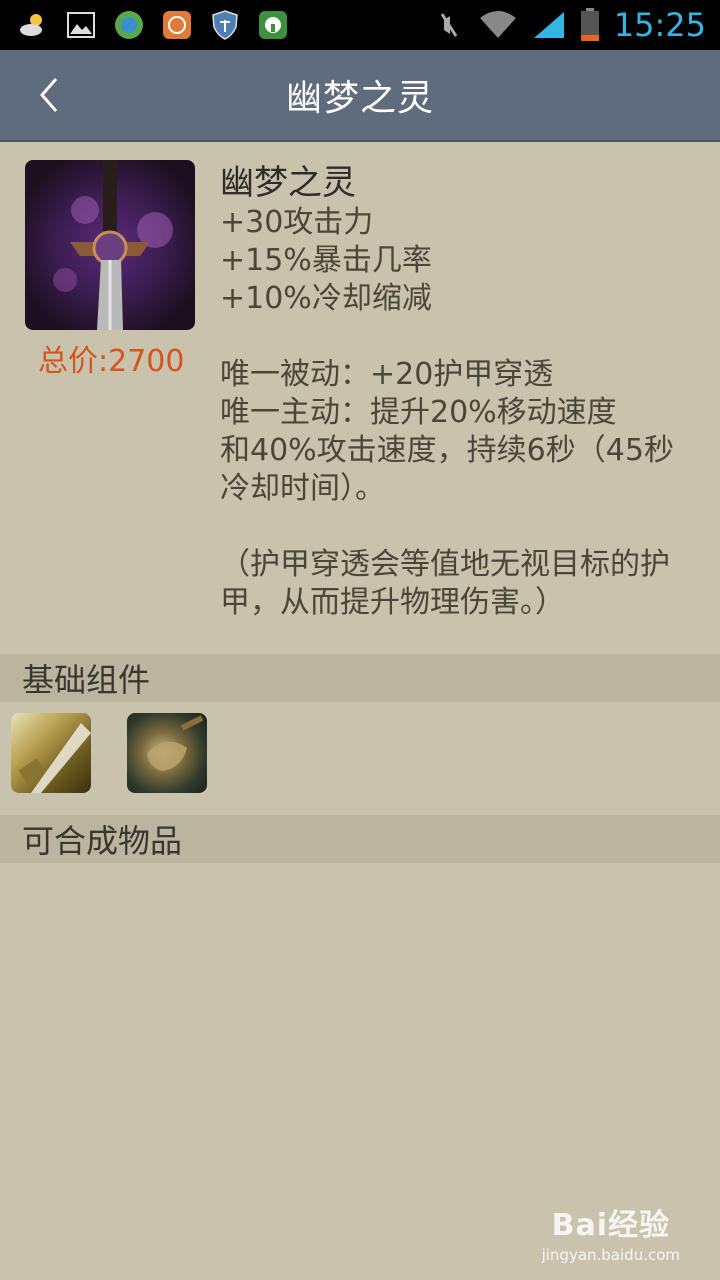  Describe the element at coordinates (102, 841) in the screenshot. I see `builds-into-label: 可合成物品` at that location.